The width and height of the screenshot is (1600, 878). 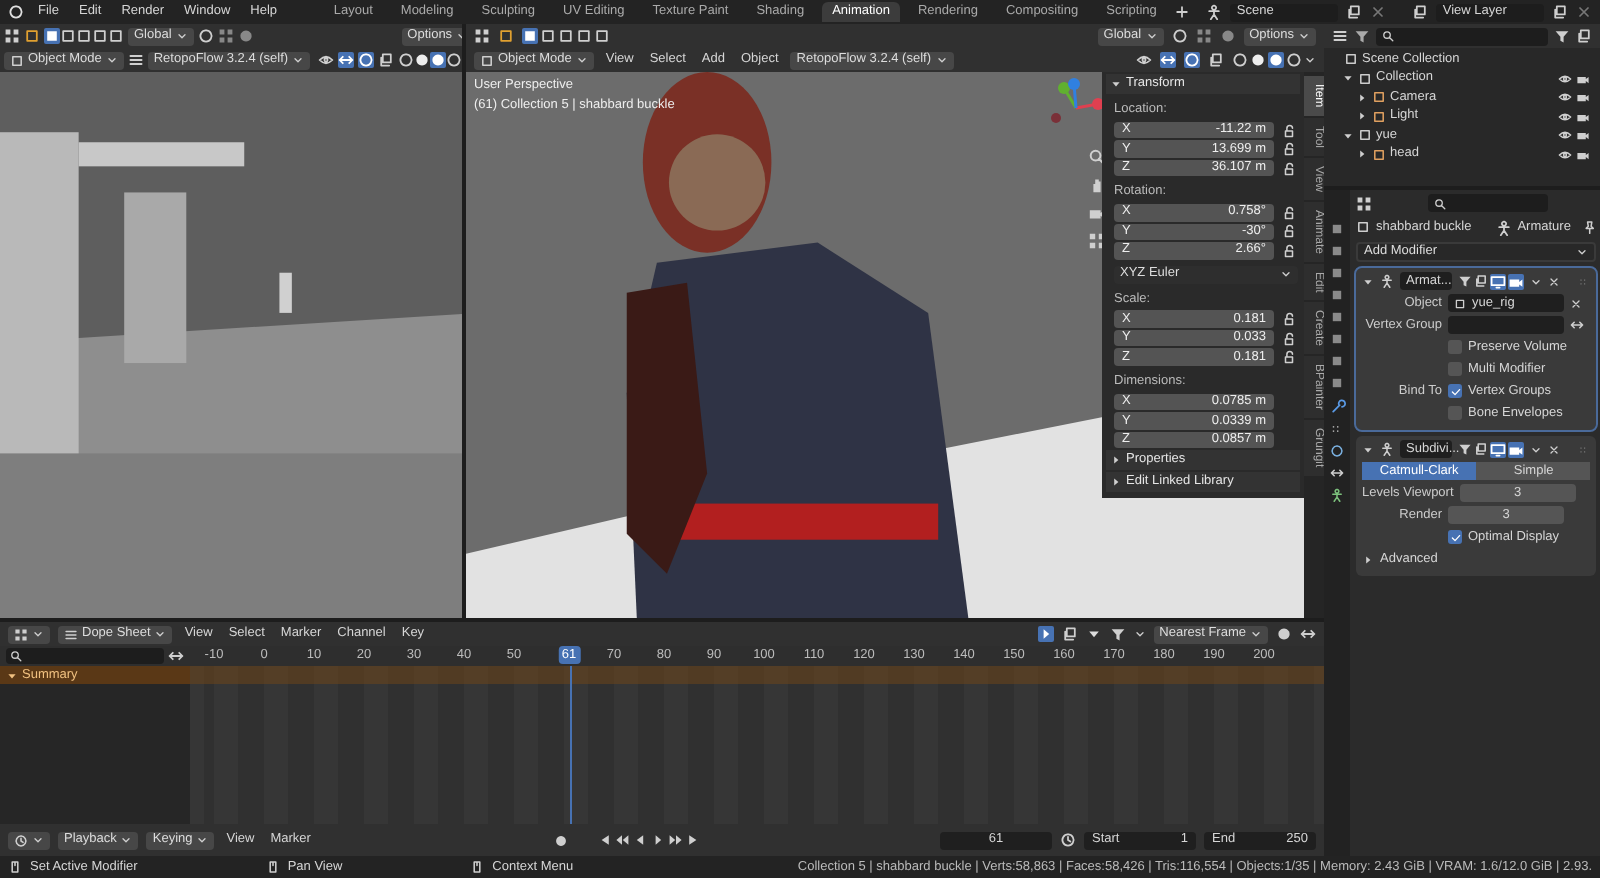 I want to click on add-workspace-icon, so click(x=1182, y=12).